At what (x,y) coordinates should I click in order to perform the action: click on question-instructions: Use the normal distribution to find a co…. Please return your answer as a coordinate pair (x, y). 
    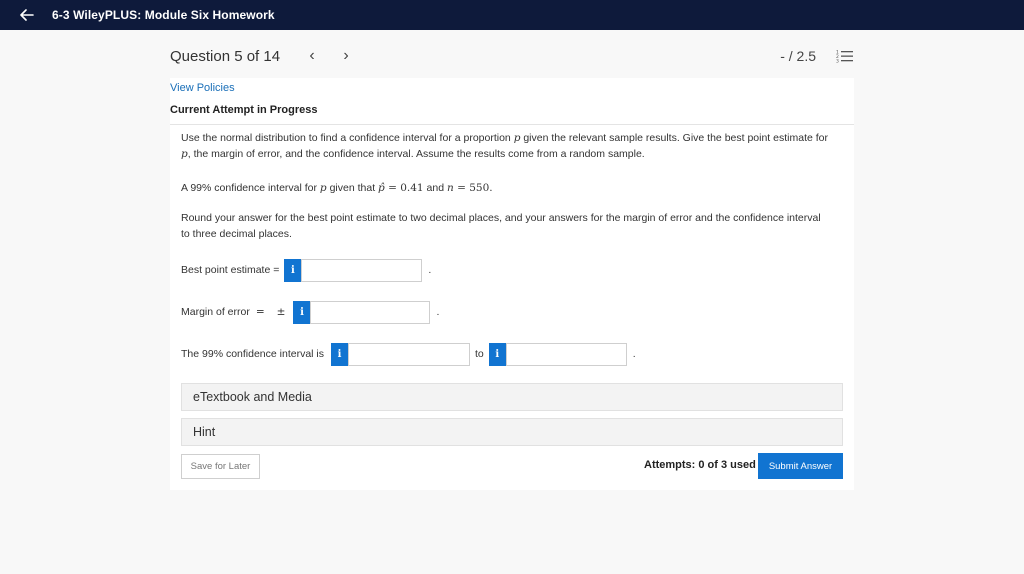
    Looking at the image, I should click on (504, 146).